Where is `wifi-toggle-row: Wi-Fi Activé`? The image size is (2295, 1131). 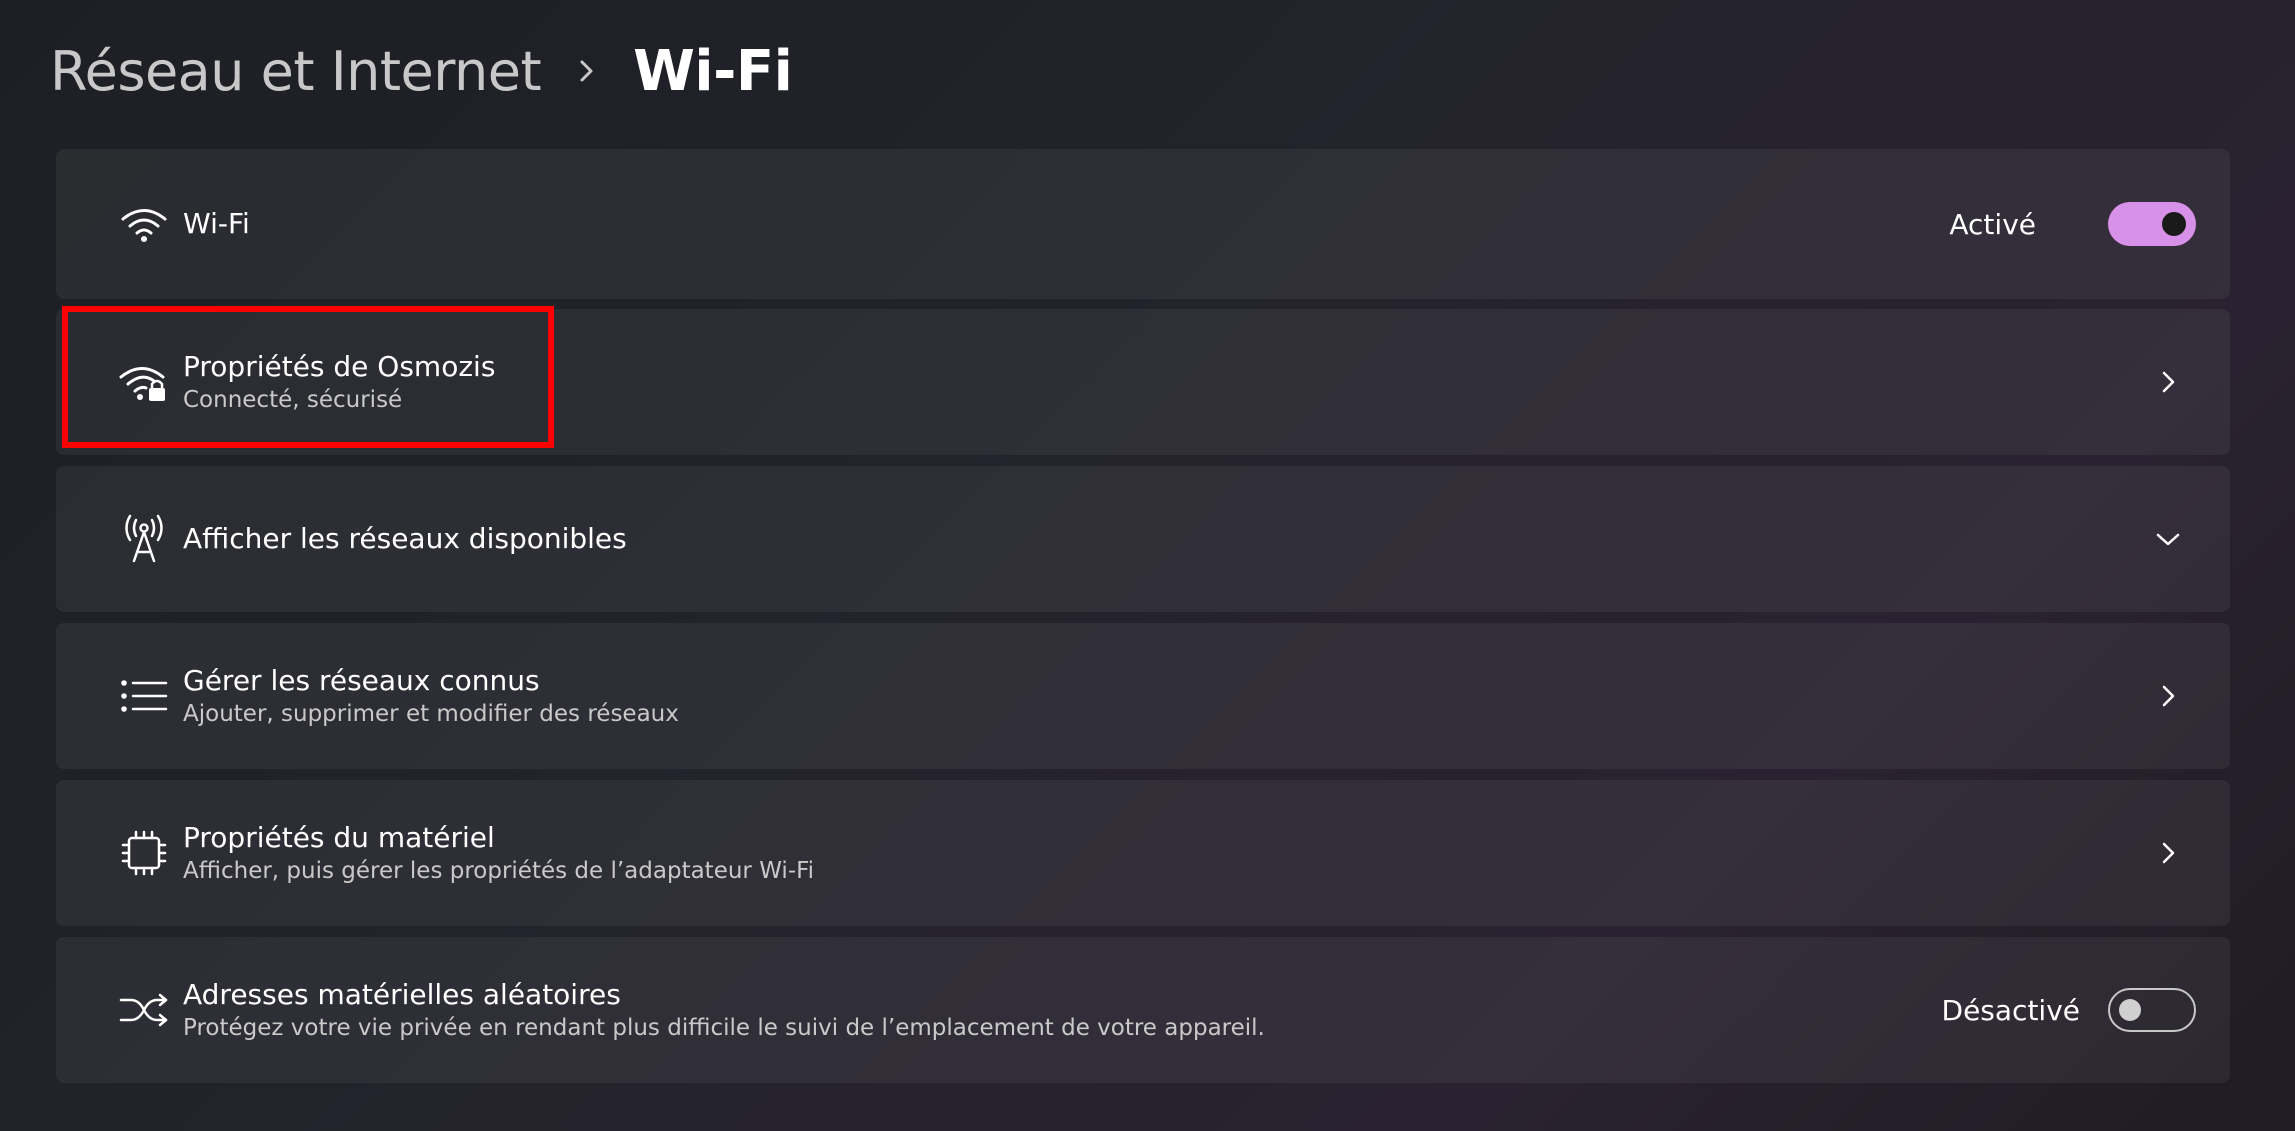 wifi-toggle-row: Wi-Fi Activé is located at coordinates (1143, 224).